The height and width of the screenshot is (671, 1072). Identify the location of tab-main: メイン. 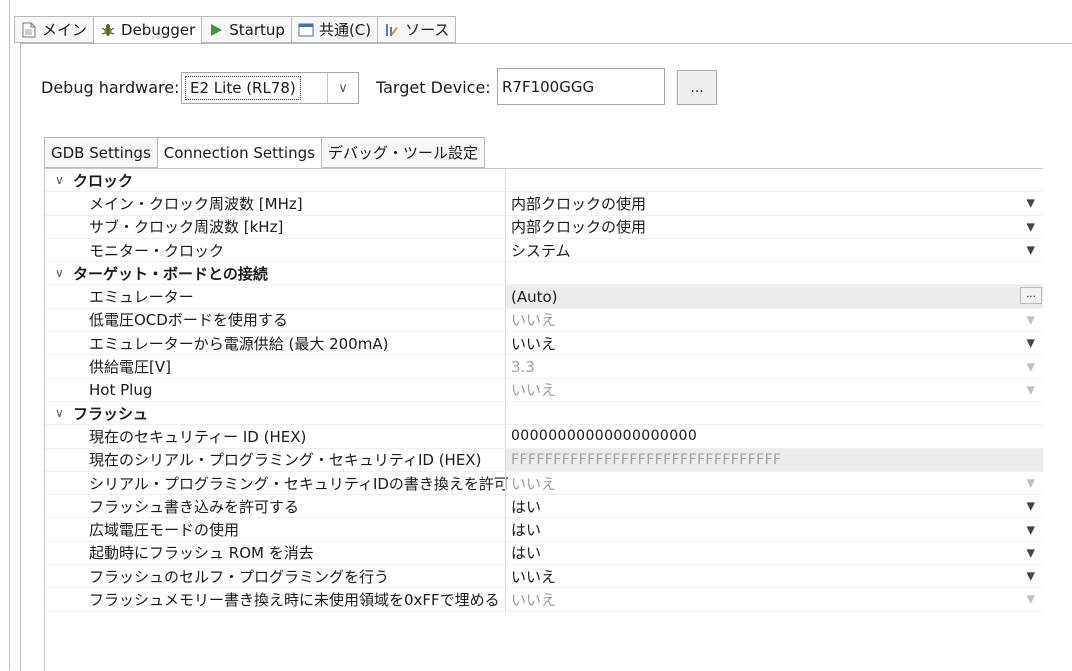
(54, 29).